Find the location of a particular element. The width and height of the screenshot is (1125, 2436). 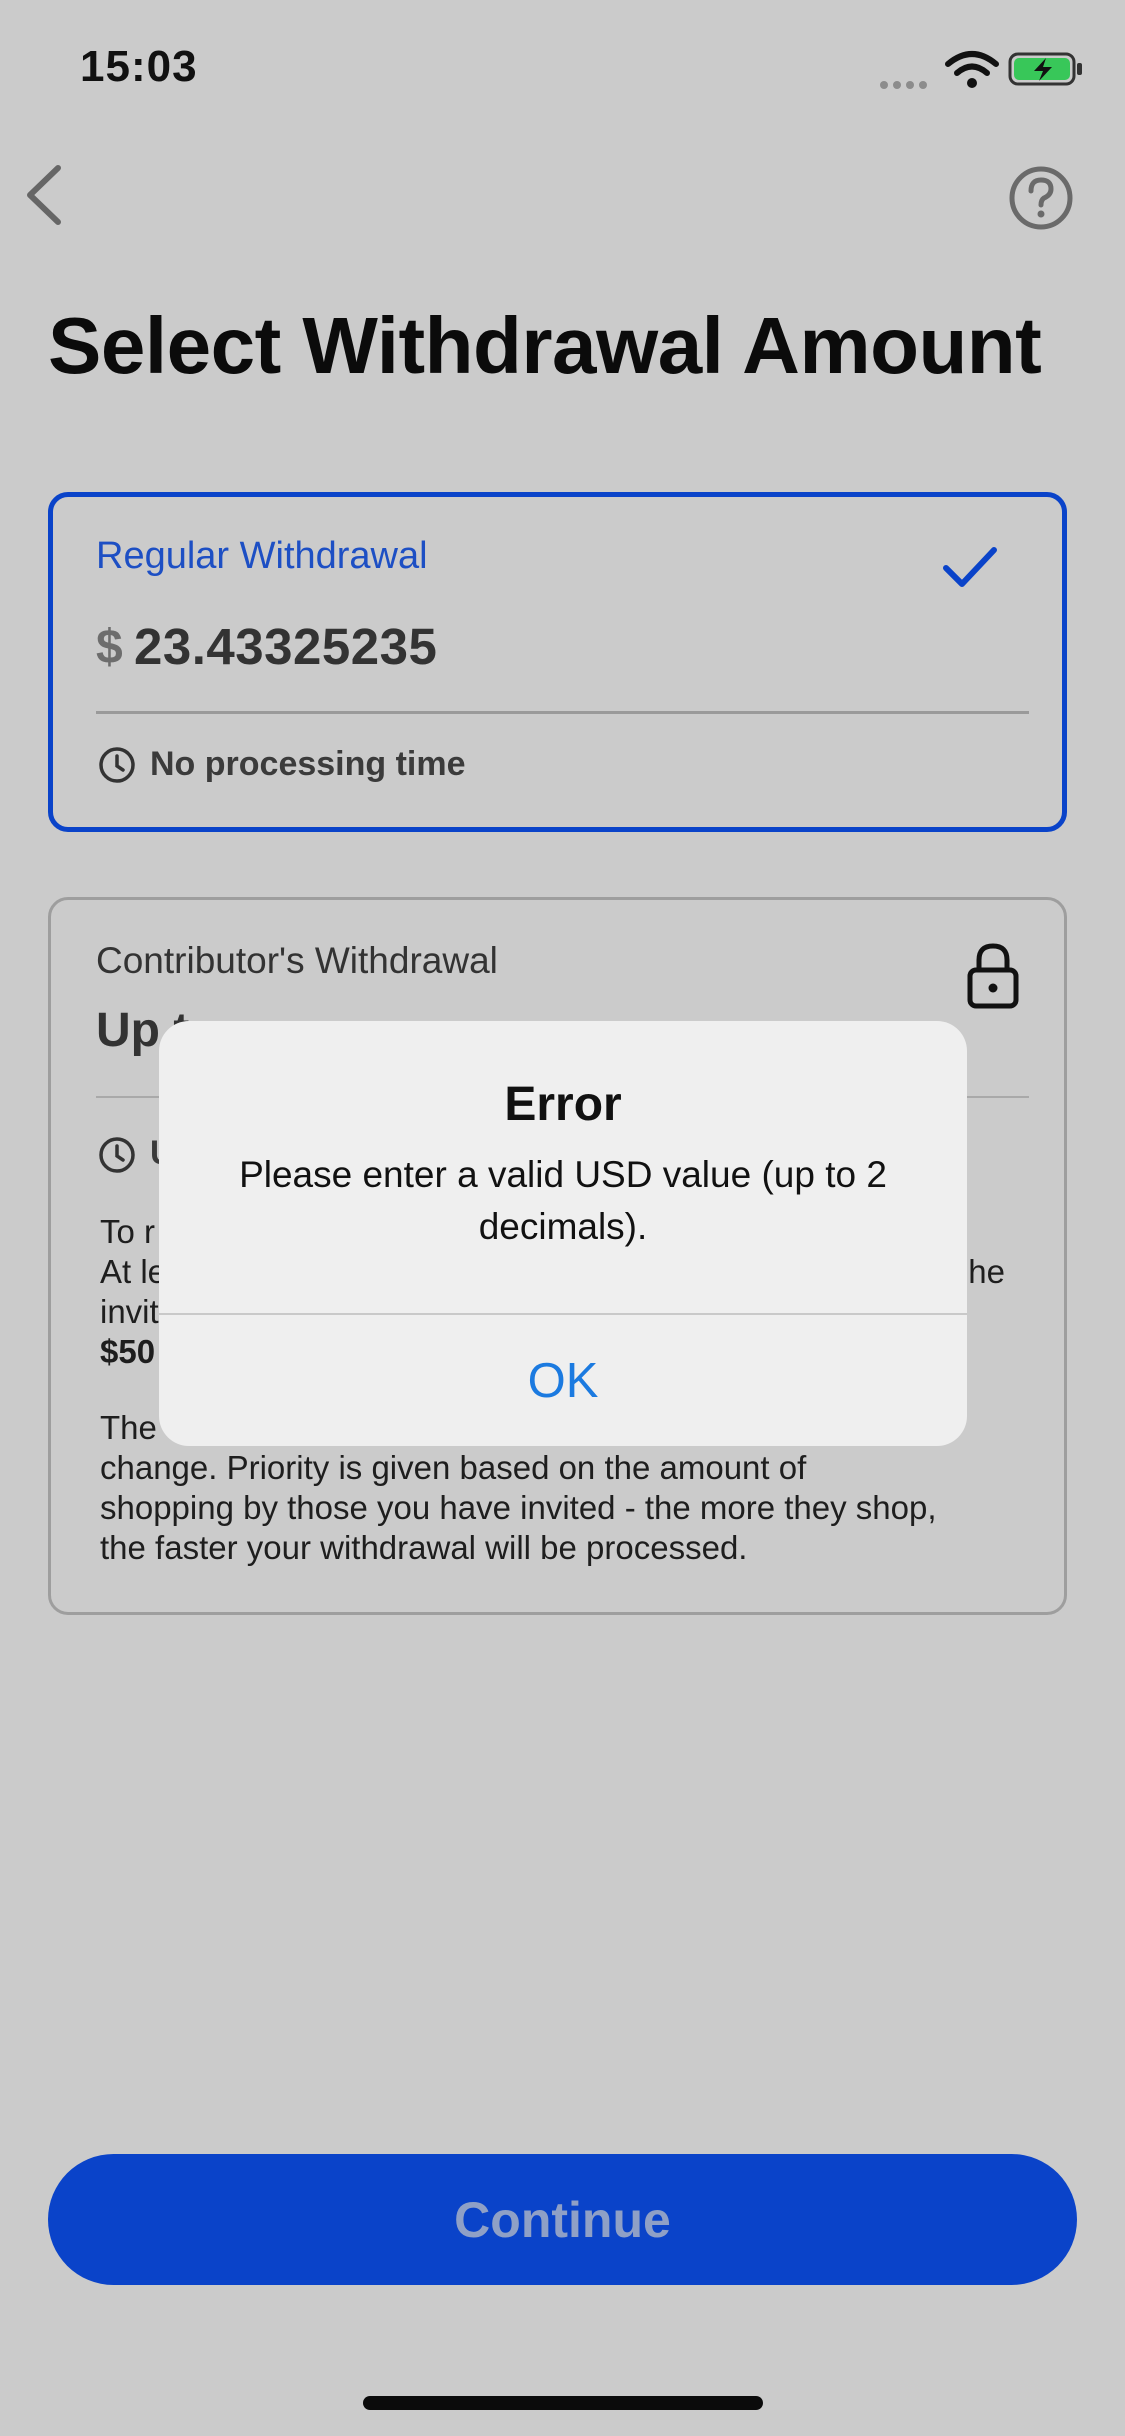

continue-button: Continue is located at coordinates (562, 2219).